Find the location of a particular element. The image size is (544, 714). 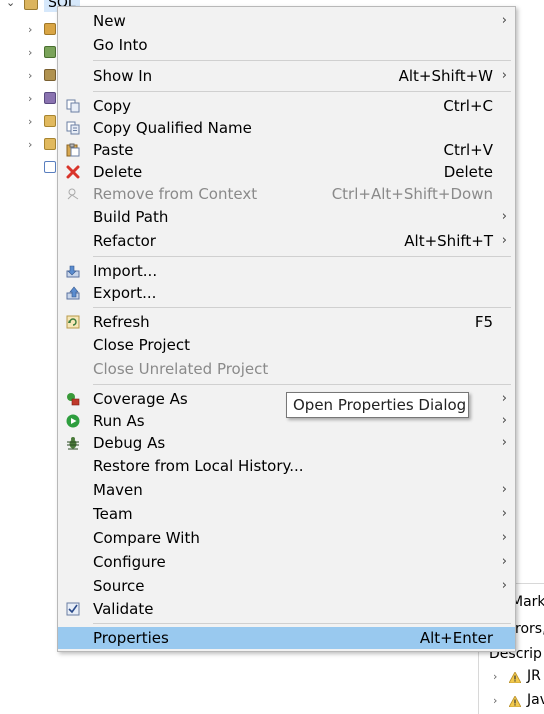

menu-item-label: Show In is located at coordinates (123, 76).